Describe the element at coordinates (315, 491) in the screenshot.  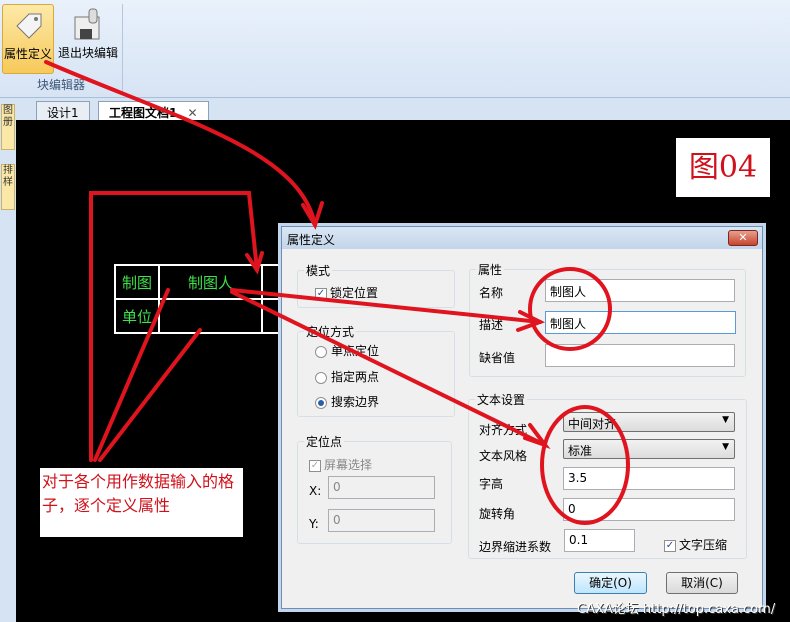
I see `x-label: X:` at that location.